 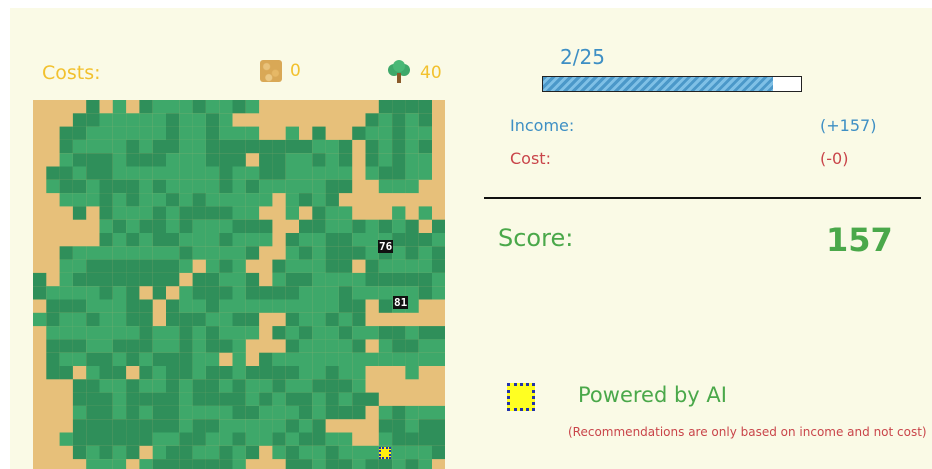 I want to click on map-badge-81: 81, so click(x=401, y=302).